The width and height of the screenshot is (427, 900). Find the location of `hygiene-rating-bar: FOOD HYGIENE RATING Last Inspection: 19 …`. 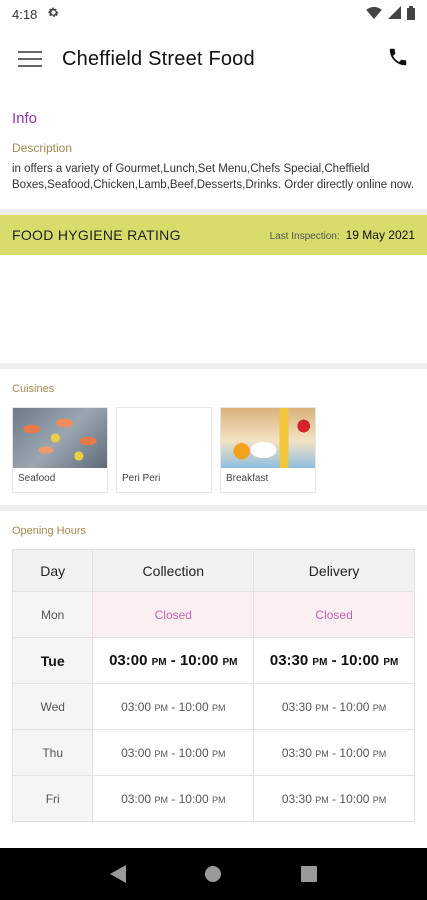

hygiene-rating-bar: FOOD HYGIENE RATING Last Inspection: 19 … is located at coordinates (213, 235).